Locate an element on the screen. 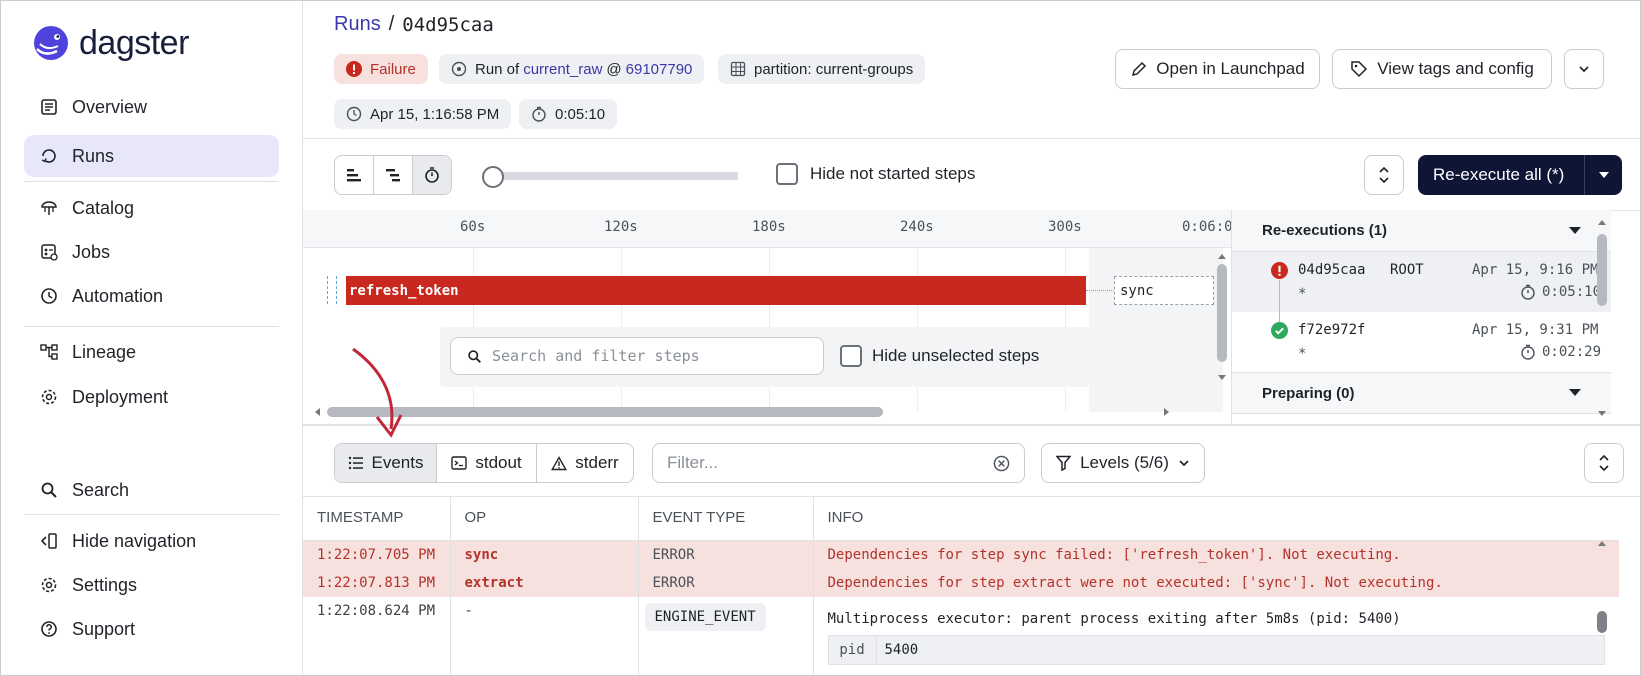 The image size is (1641, 676). run-time: Apr 15, 9:31 PM is located at coordinates (1535, 330).